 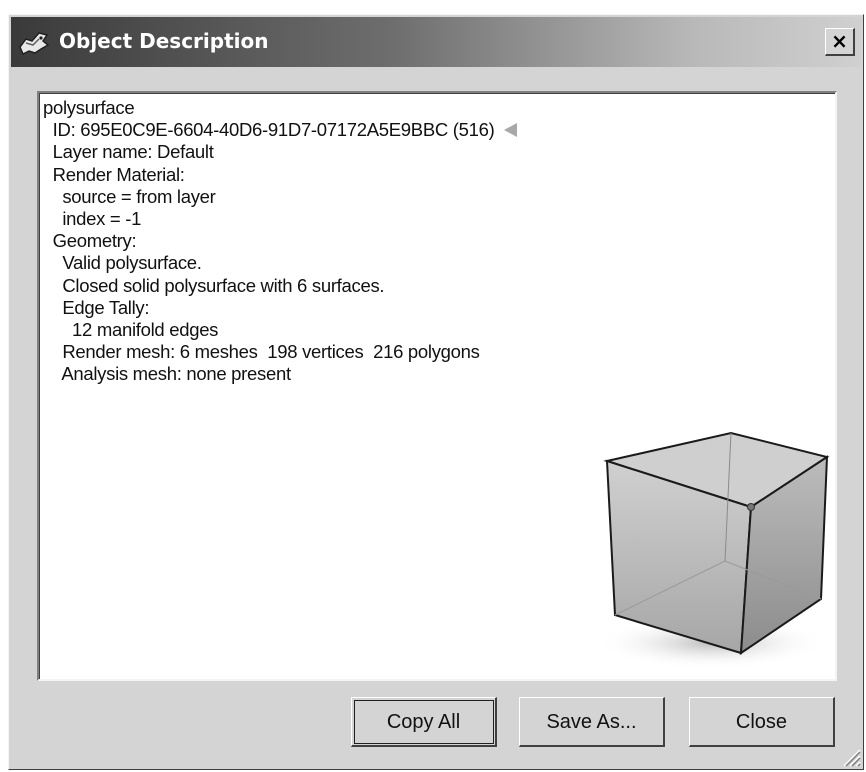 I want to click on description-line-edge-tally: Edge Tally:, so click(x=96, y=307).